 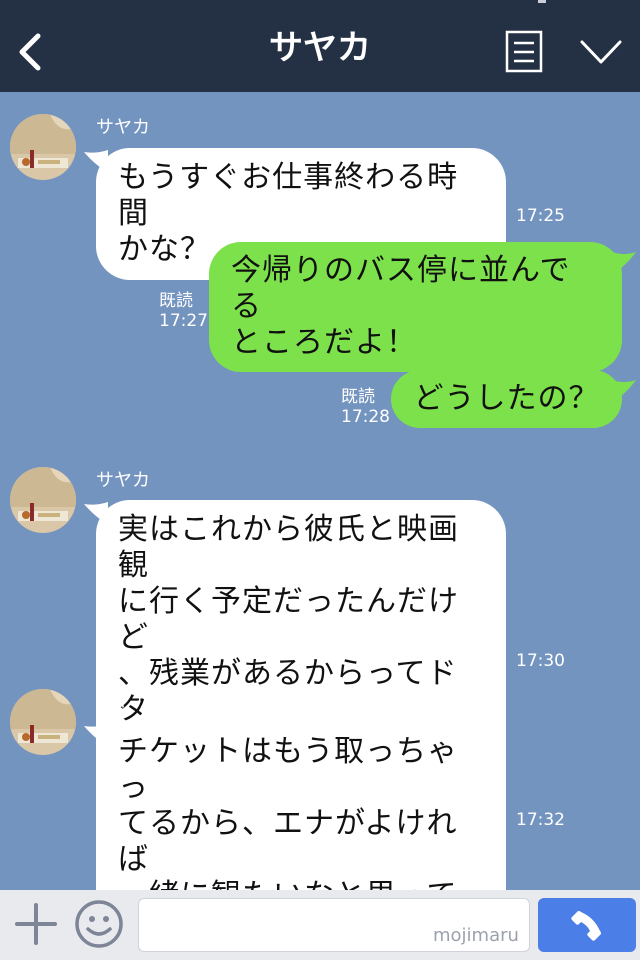 I want to click on chevron-down-icon, so click(x=601, y=52).